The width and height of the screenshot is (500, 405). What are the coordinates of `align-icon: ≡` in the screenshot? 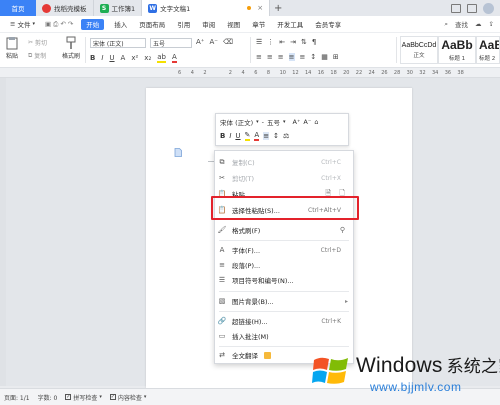 It's located at (266, 136).